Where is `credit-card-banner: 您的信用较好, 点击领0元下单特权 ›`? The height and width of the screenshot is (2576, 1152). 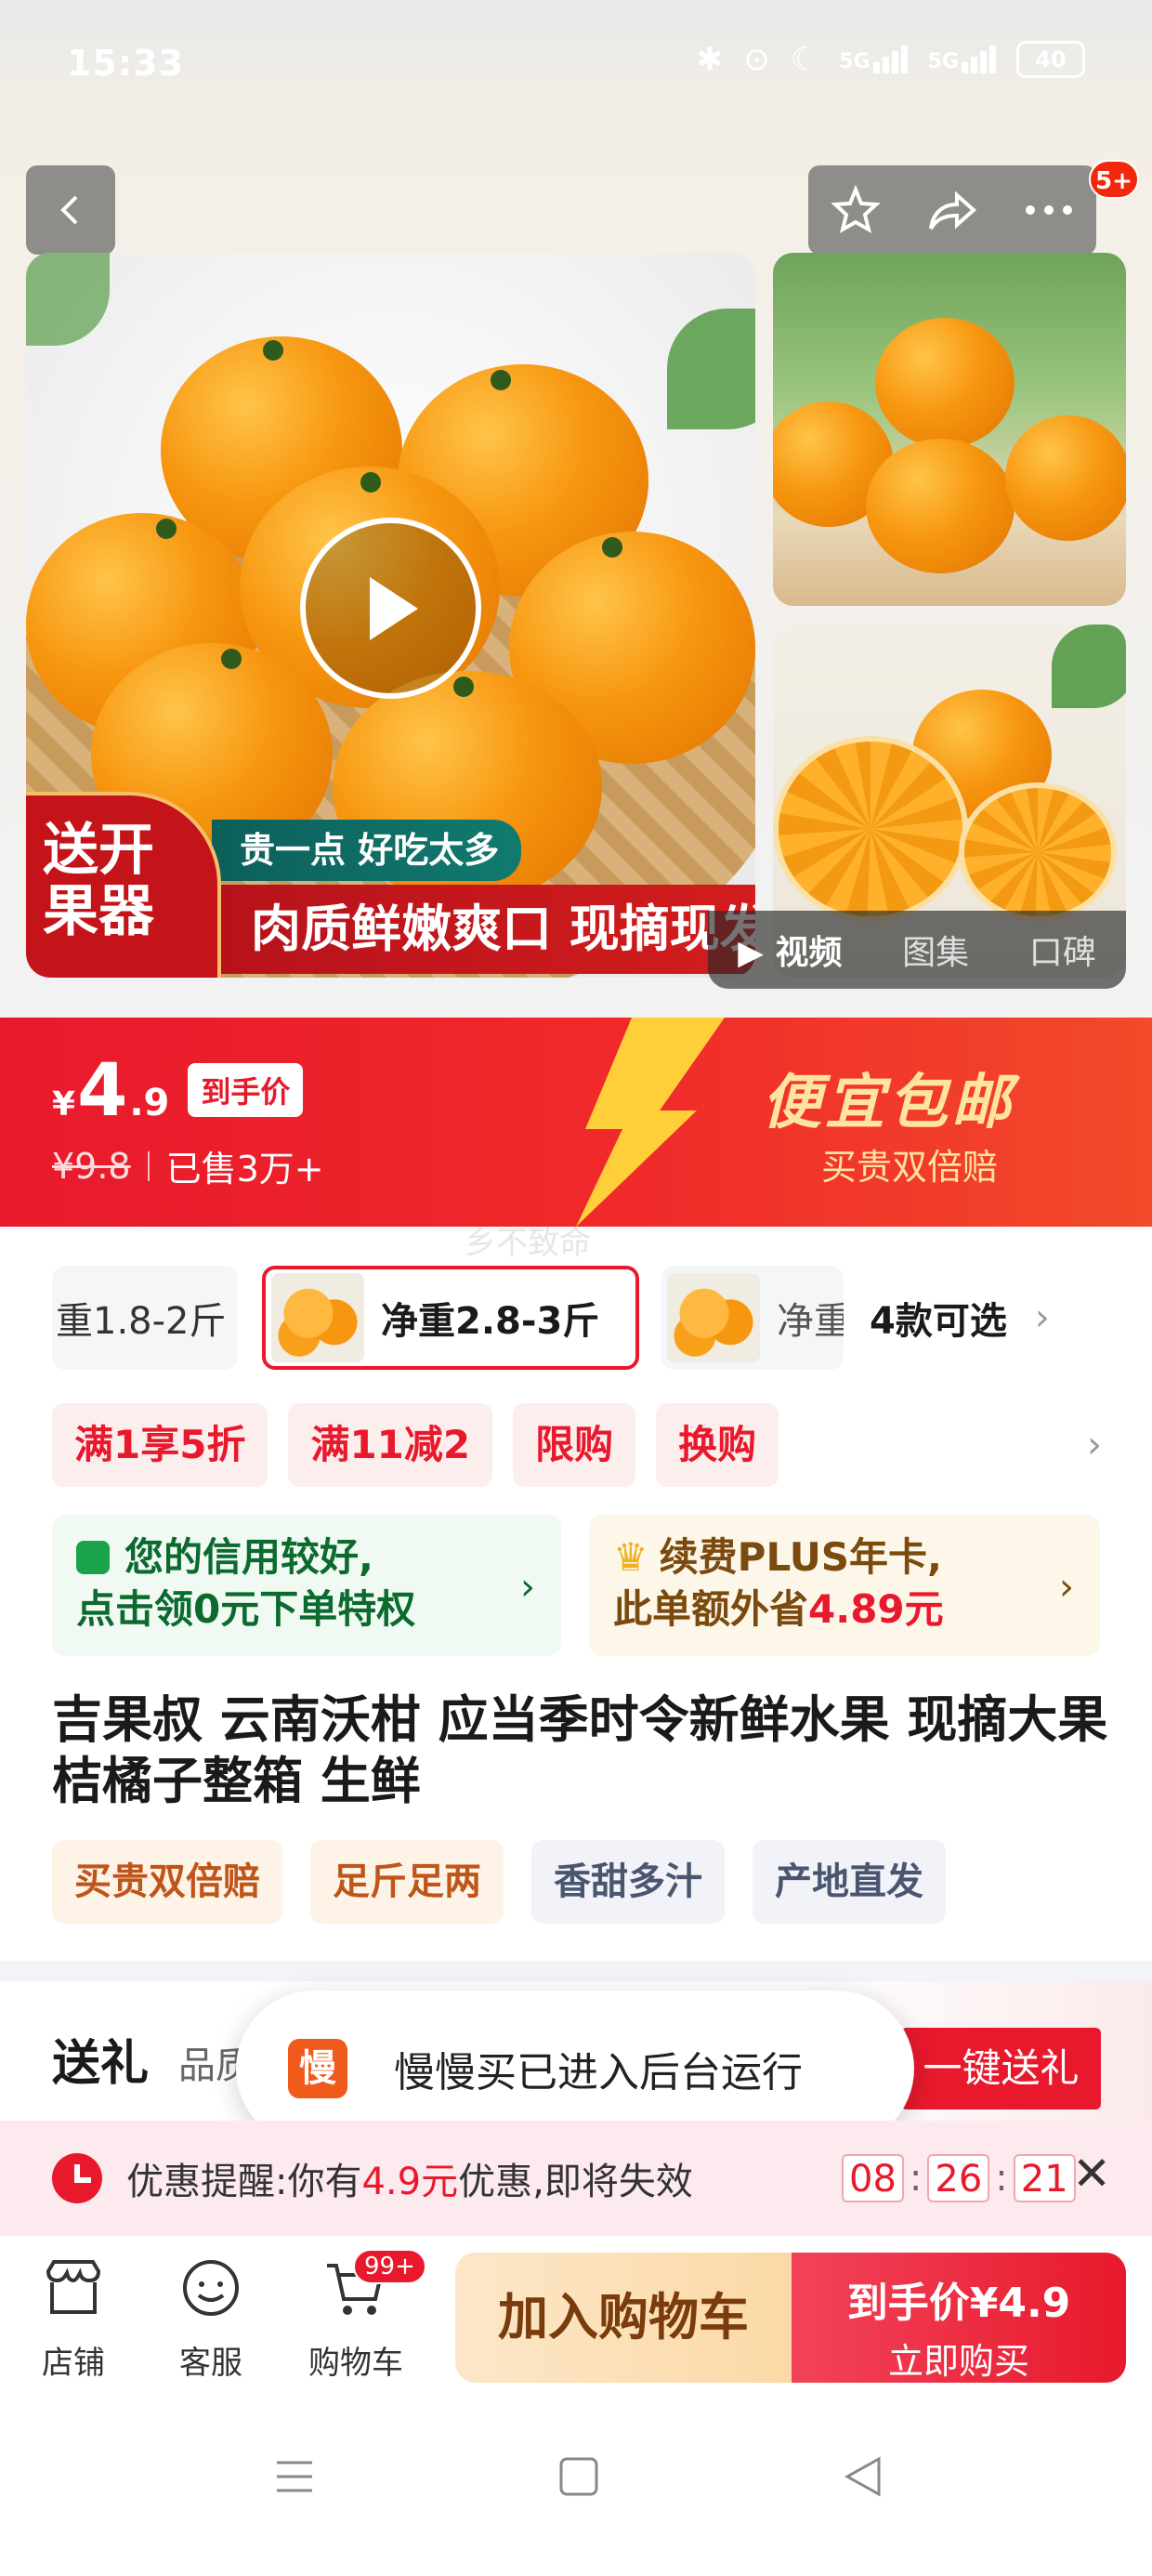
credit-card-banner: 您的信用较好, 点击领0元下单特权 › is located at coordinates (306, 1585).